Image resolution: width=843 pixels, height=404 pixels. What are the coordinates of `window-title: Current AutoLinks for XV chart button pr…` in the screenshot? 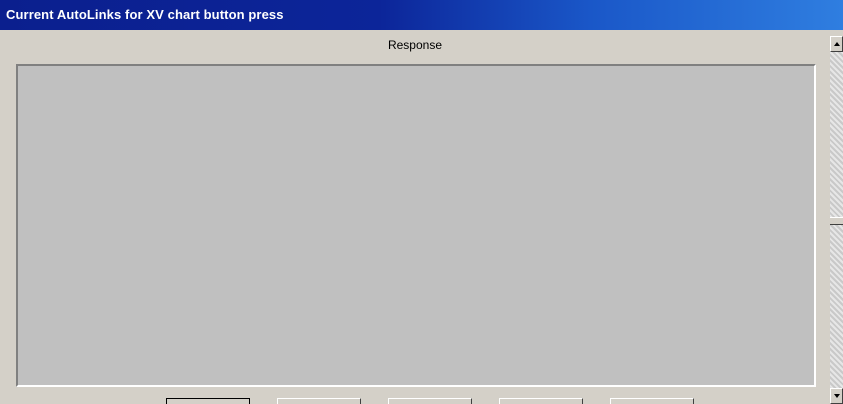 It's located at (145, 14).